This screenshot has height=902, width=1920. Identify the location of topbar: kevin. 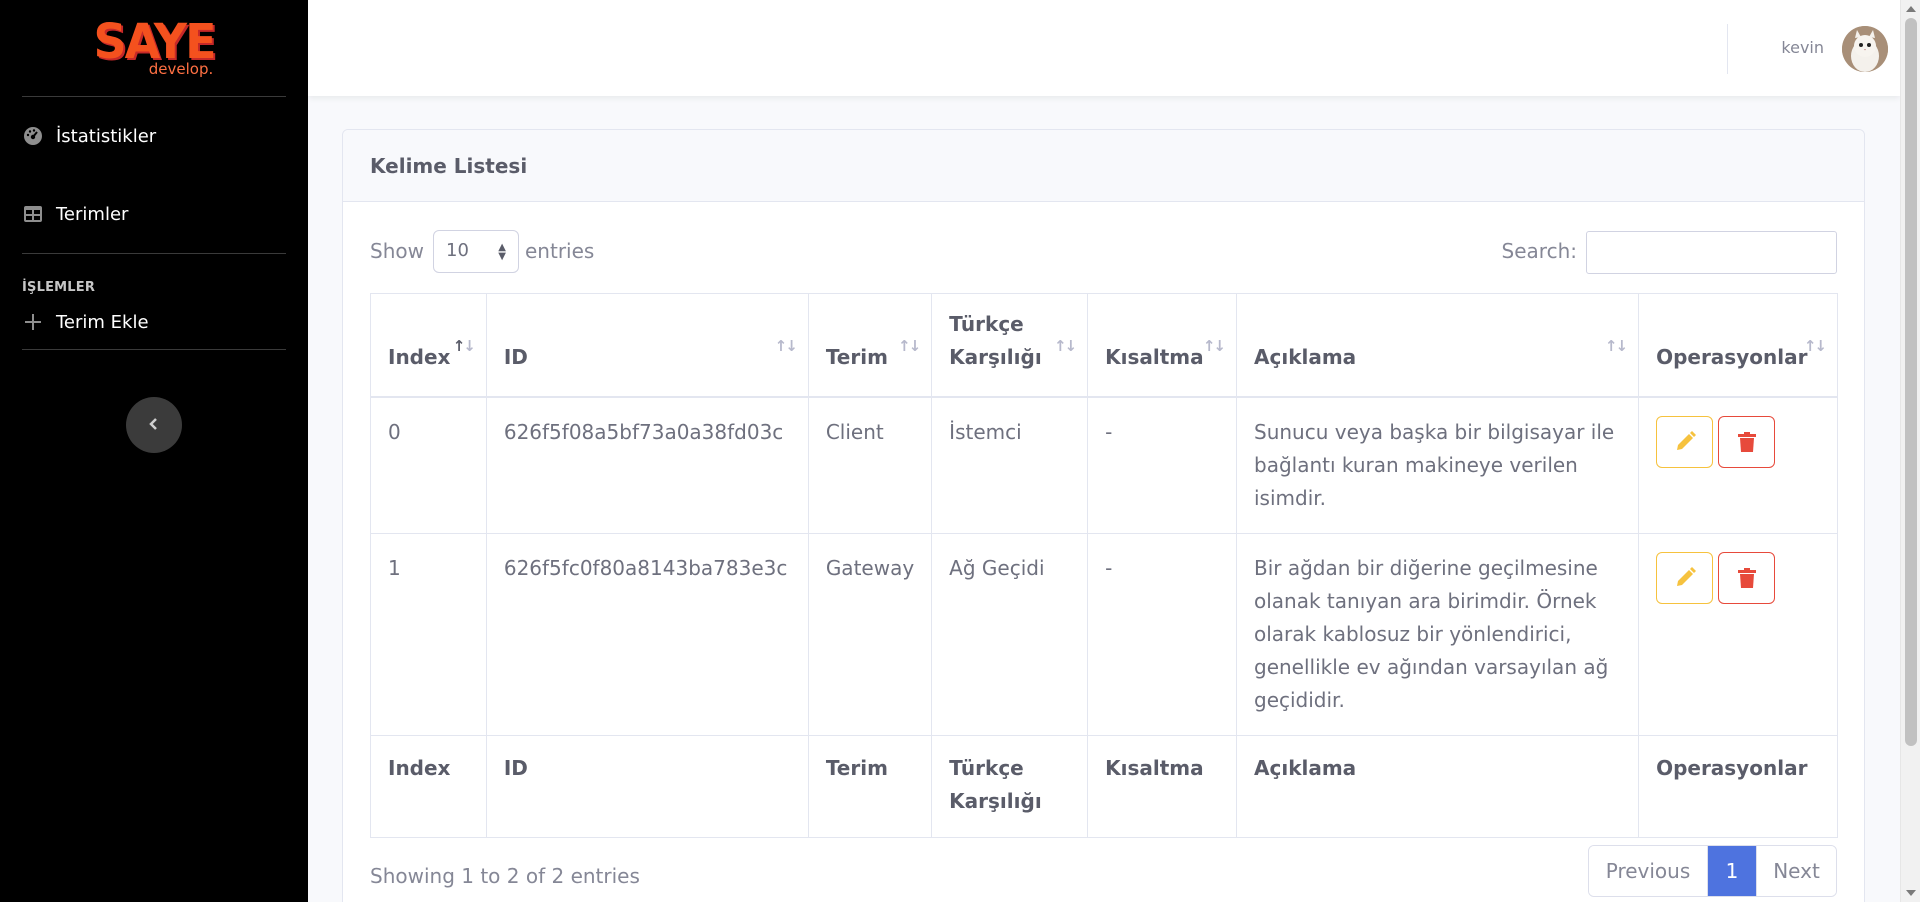
(1104, 48).